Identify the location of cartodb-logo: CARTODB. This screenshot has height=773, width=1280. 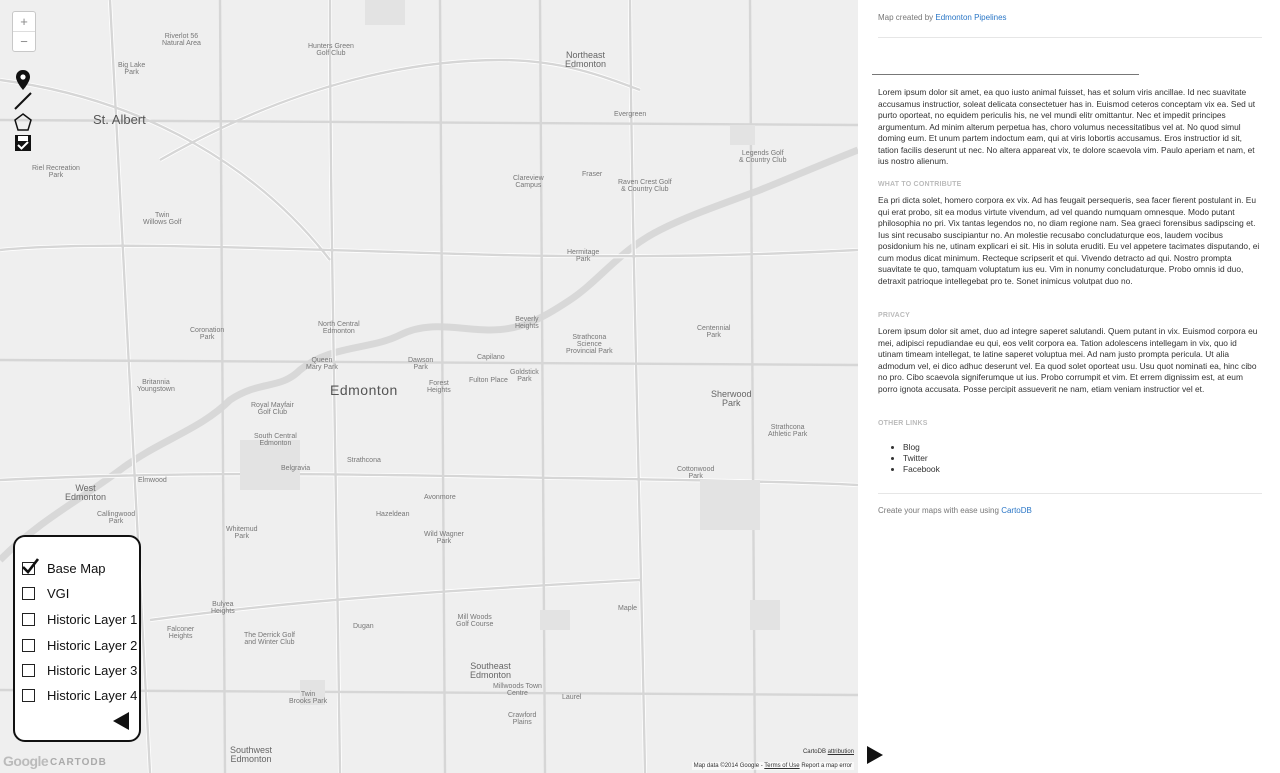
(78, 762).